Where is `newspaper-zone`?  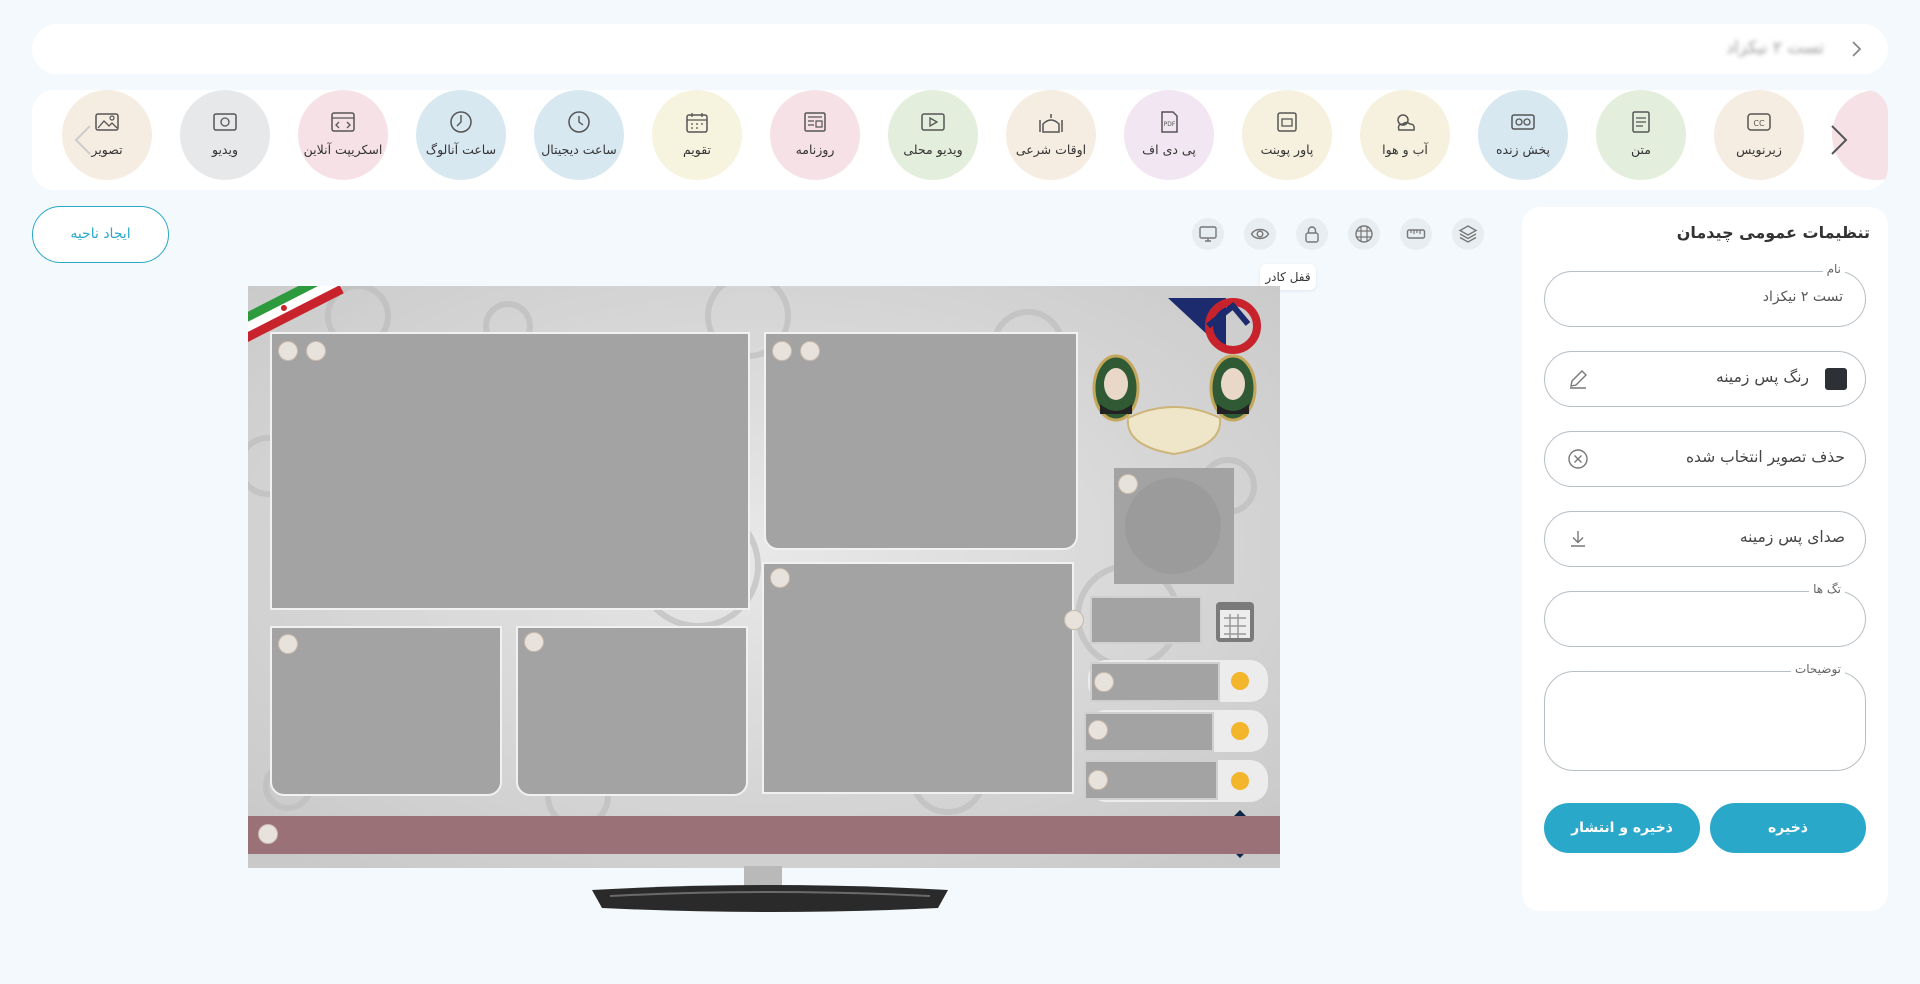 newspaper-zone is located at coordinates (386, 711).